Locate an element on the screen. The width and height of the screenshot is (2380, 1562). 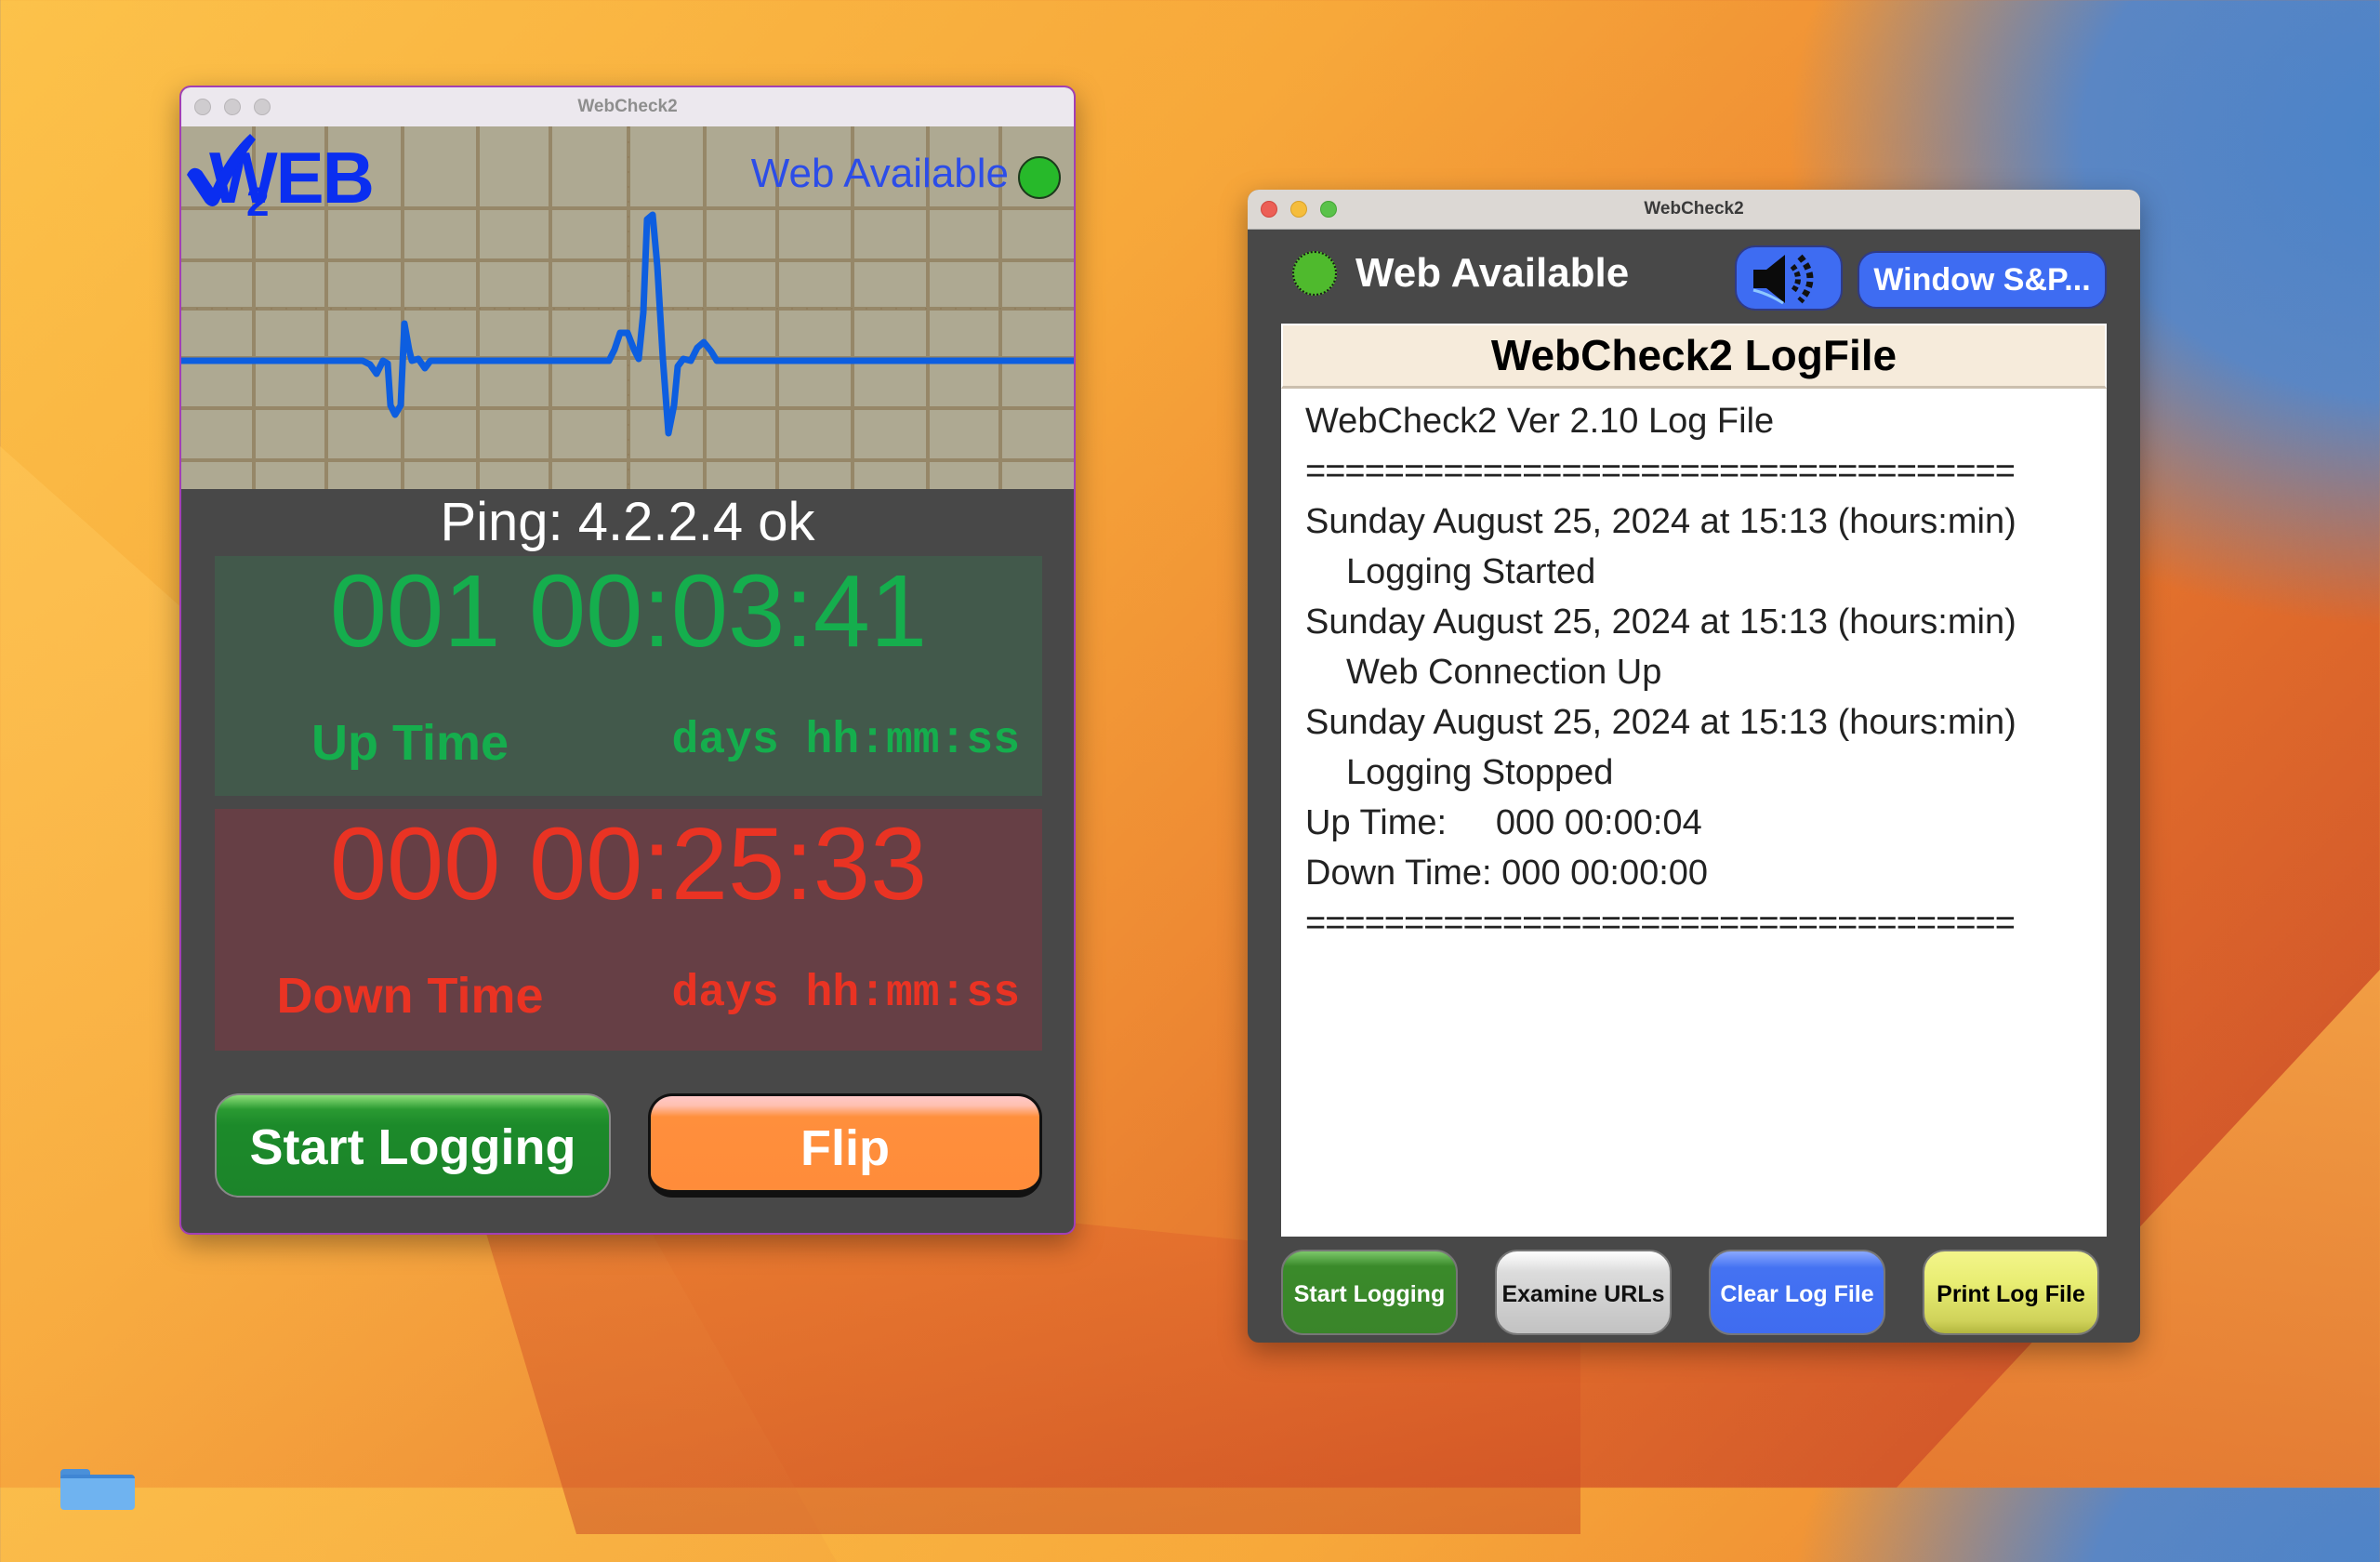
log-title: WebCheck2 LogFile is located at coordinates (1694, 356).